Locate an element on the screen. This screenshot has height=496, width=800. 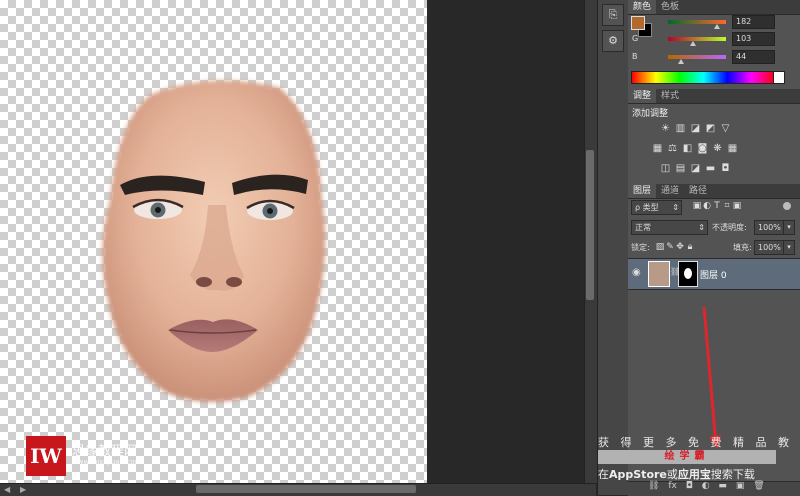
photo-filter-icon: ◙ is located at coordinates (702, 148).